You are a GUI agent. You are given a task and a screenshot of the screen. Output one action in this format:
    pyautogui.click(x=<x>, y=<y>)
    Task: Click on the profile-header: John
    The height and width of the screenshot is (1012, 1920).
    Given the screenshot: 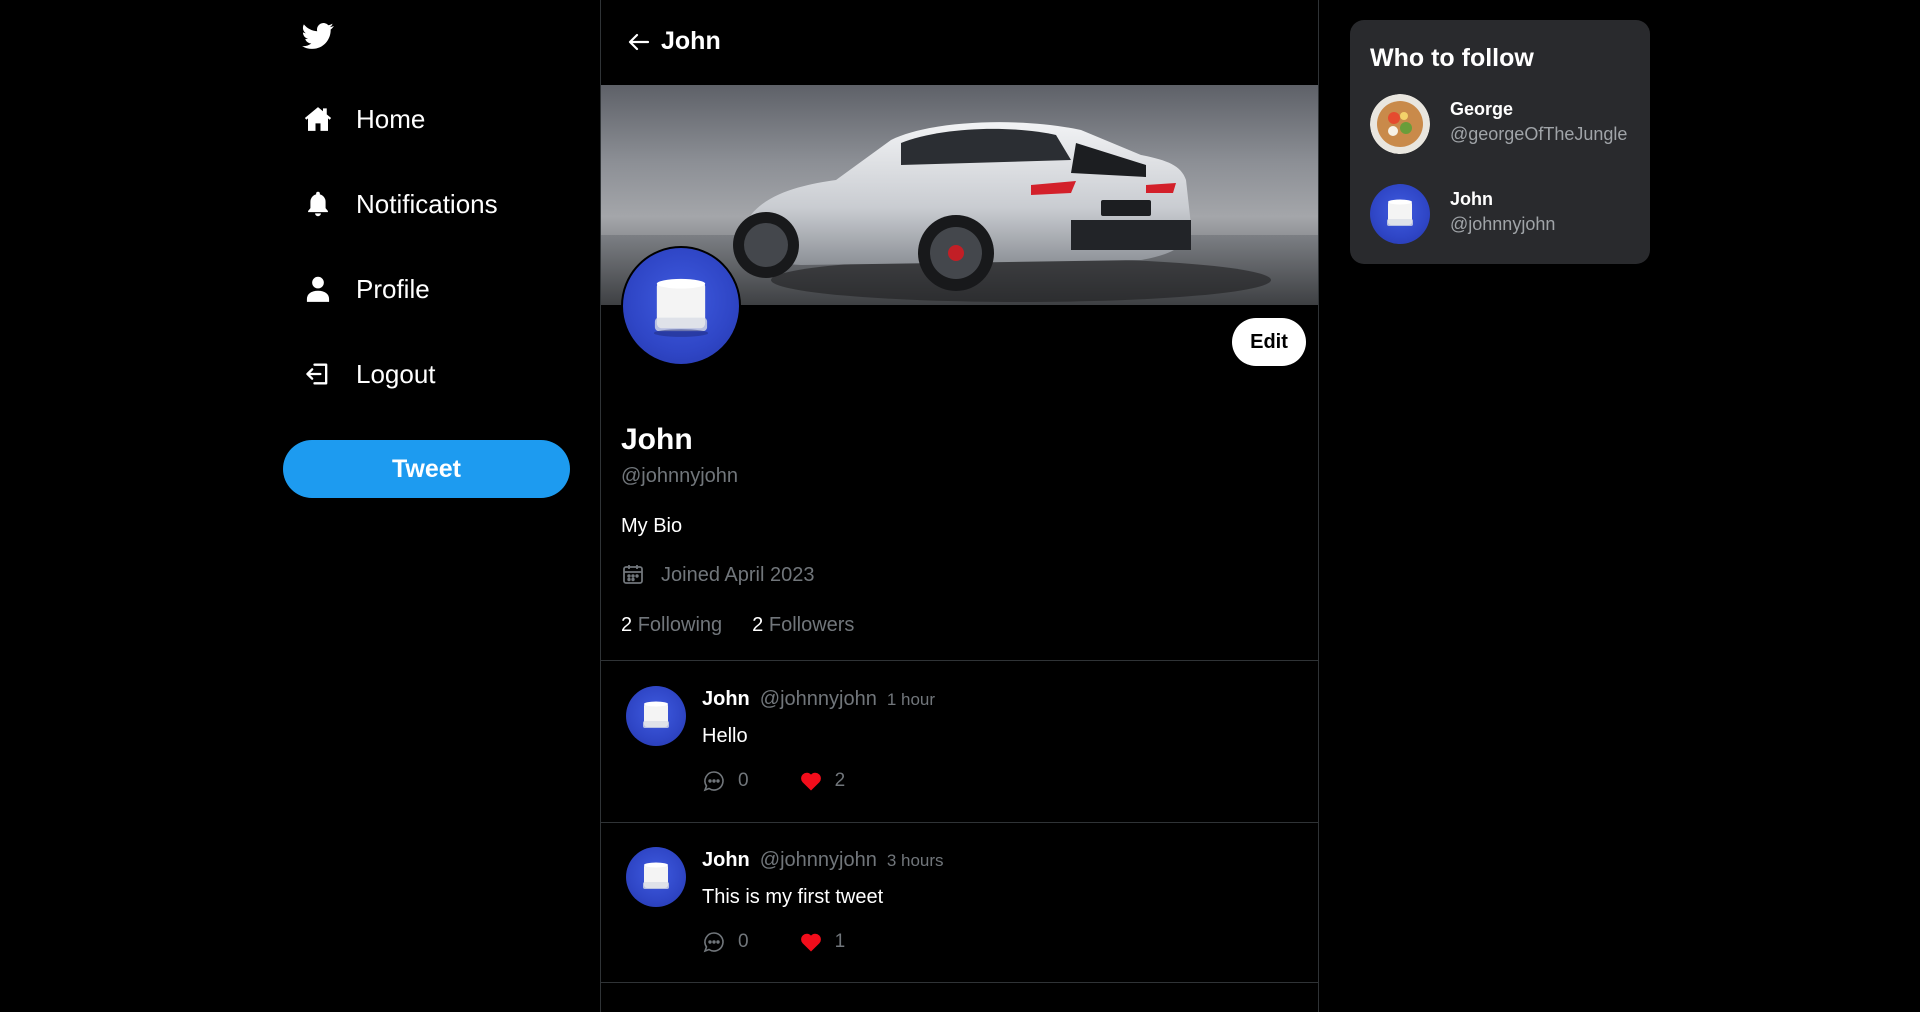 What is the action you would take?
    pyautogui.click(x=959, y=42)
    